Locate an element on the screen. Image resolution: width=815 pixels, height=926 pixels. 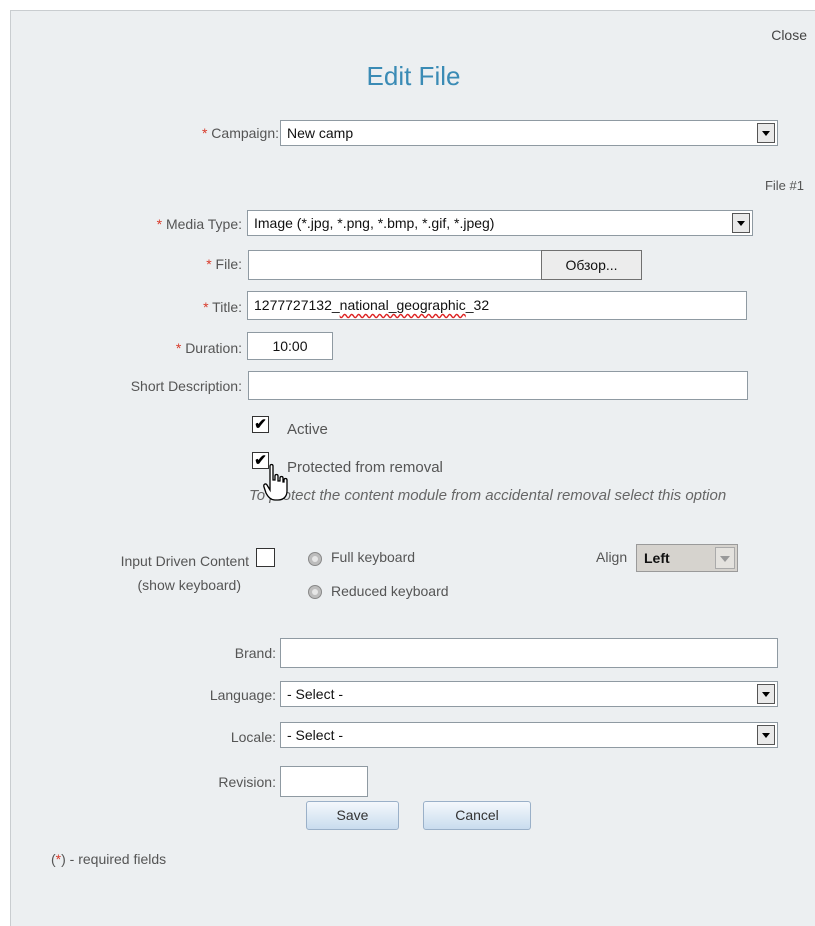
cancel-button: Cancel is located at coordinates (477, 815).